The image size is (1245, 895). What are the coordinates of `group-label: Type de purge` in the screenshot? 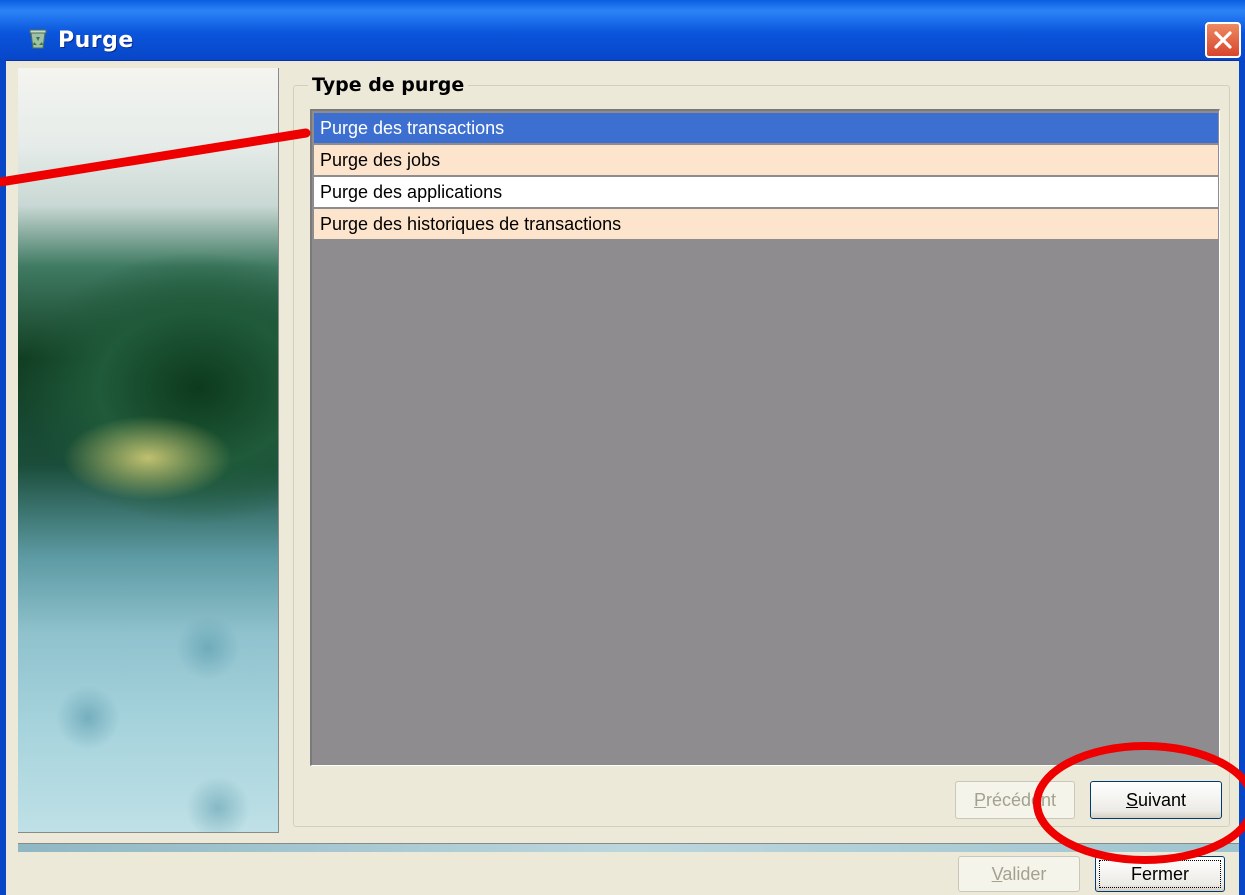 It's located at (388, 85).